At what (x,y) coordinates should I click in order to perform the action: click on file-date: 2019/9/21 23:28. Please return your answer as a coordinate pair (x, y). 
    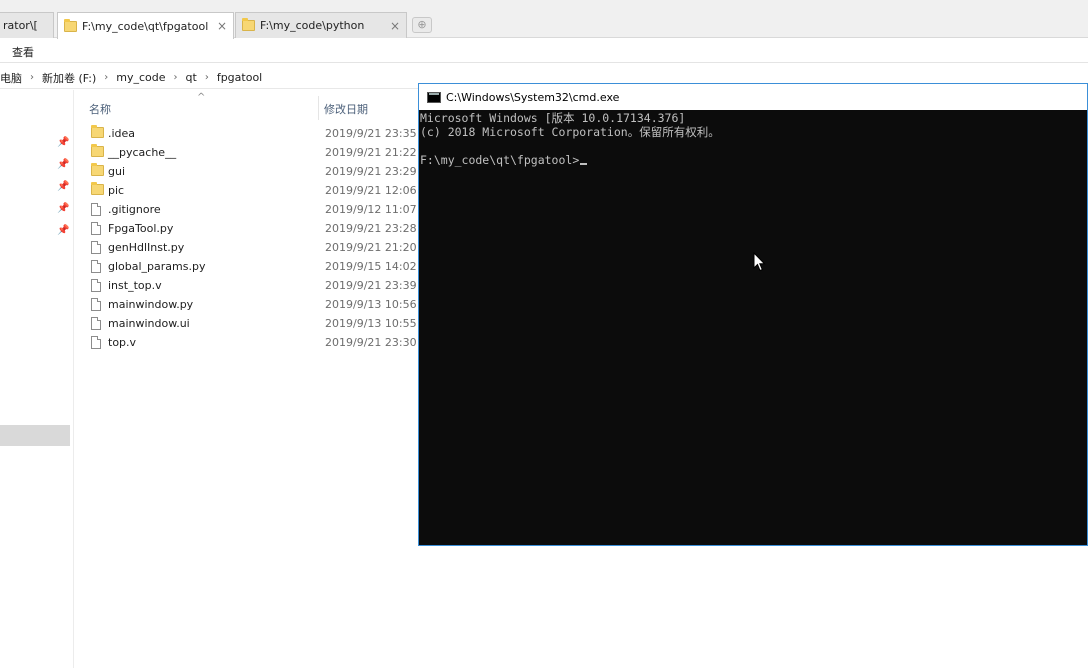
    Looking at the image, I should click on (371, 228).